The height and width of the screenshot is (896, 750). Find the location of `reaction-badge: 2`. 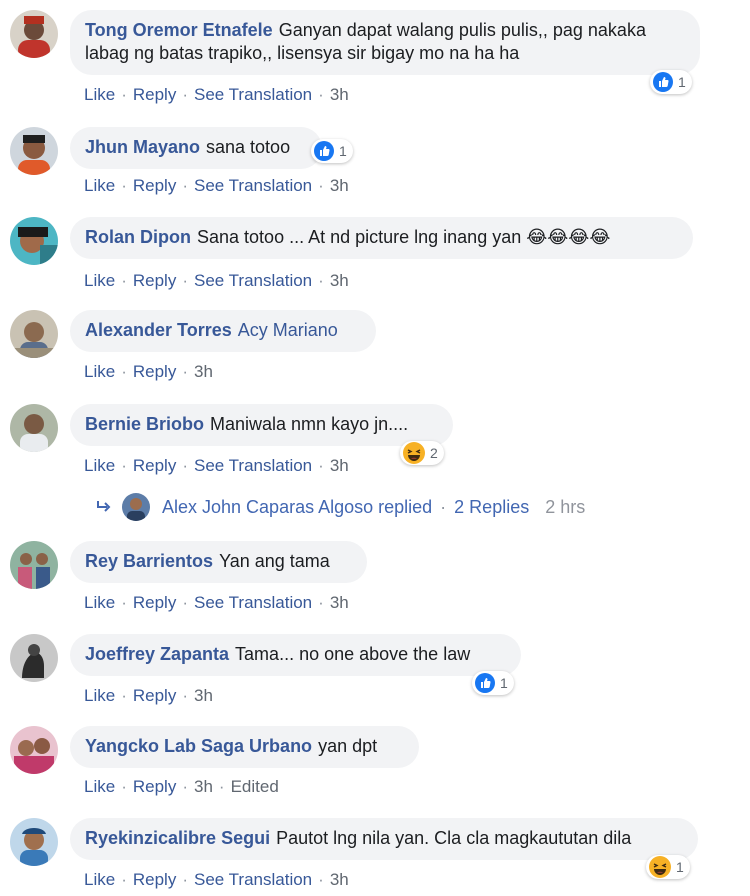

reaction-badge: 2 is located at coordinates (422, 453).